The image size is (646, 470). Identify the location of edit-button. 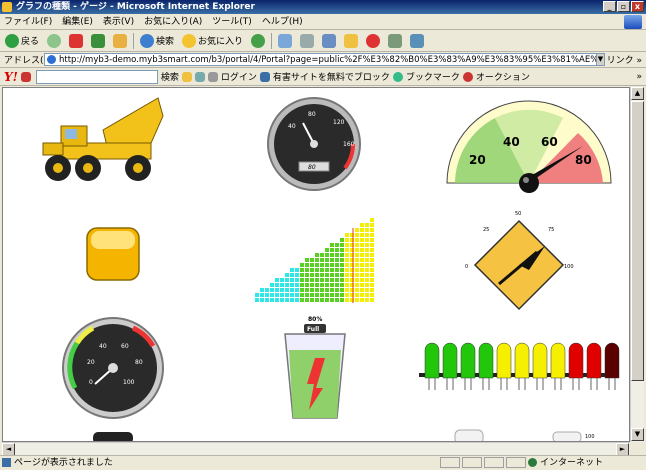
(329, 41).